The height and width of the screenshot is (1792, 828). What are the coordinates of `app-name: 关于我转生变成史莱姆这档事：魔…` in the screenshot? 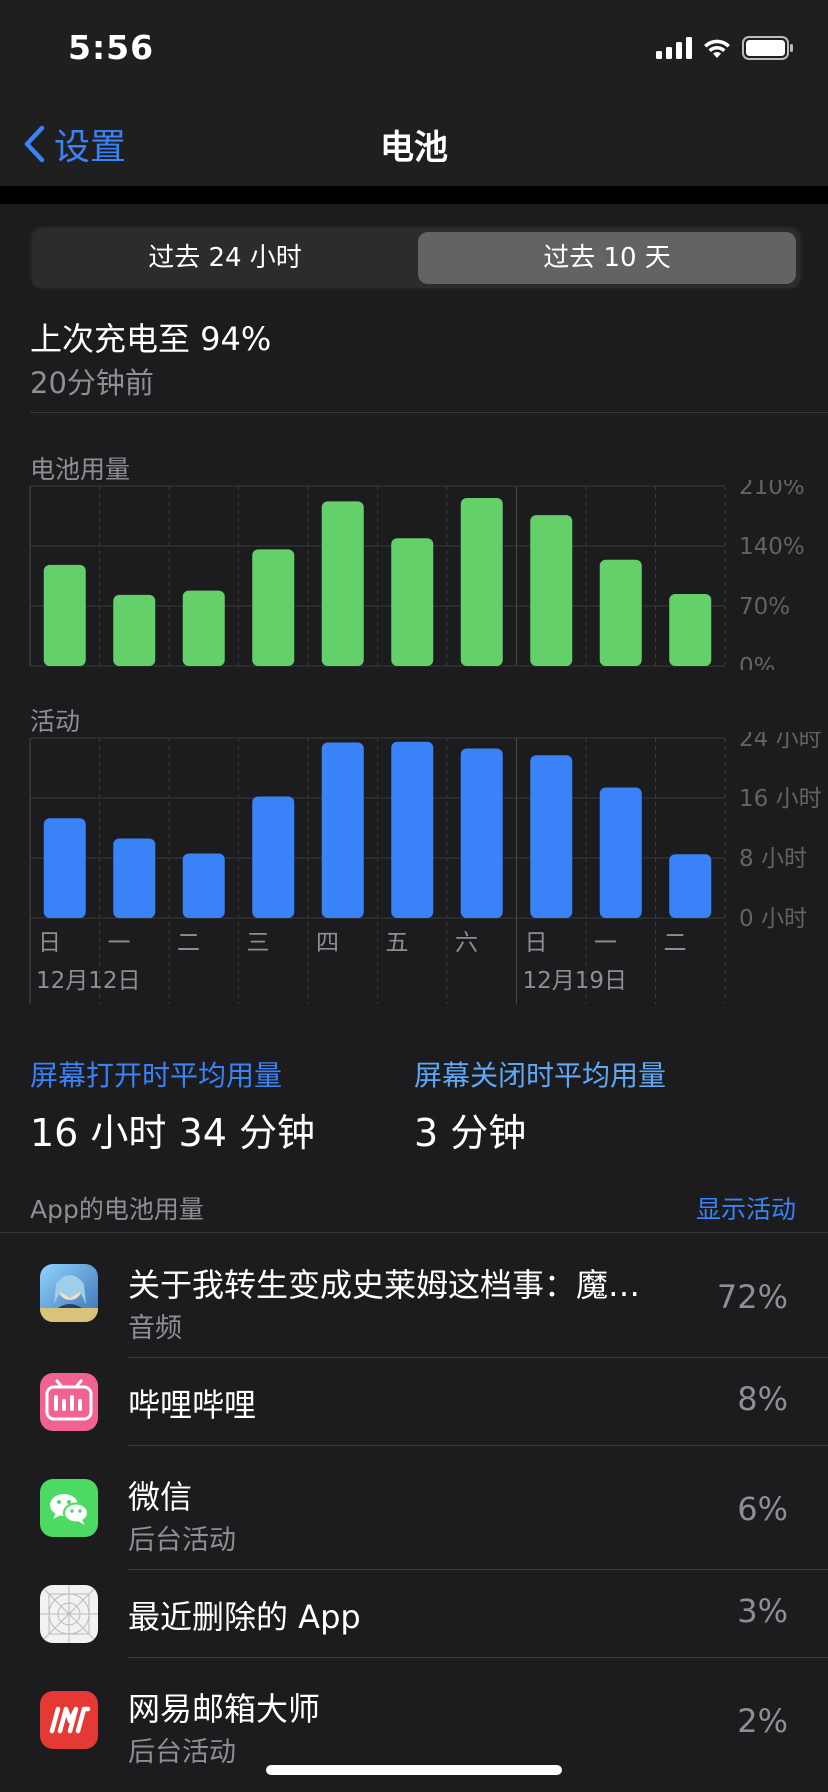 It's located at (384, 1285).